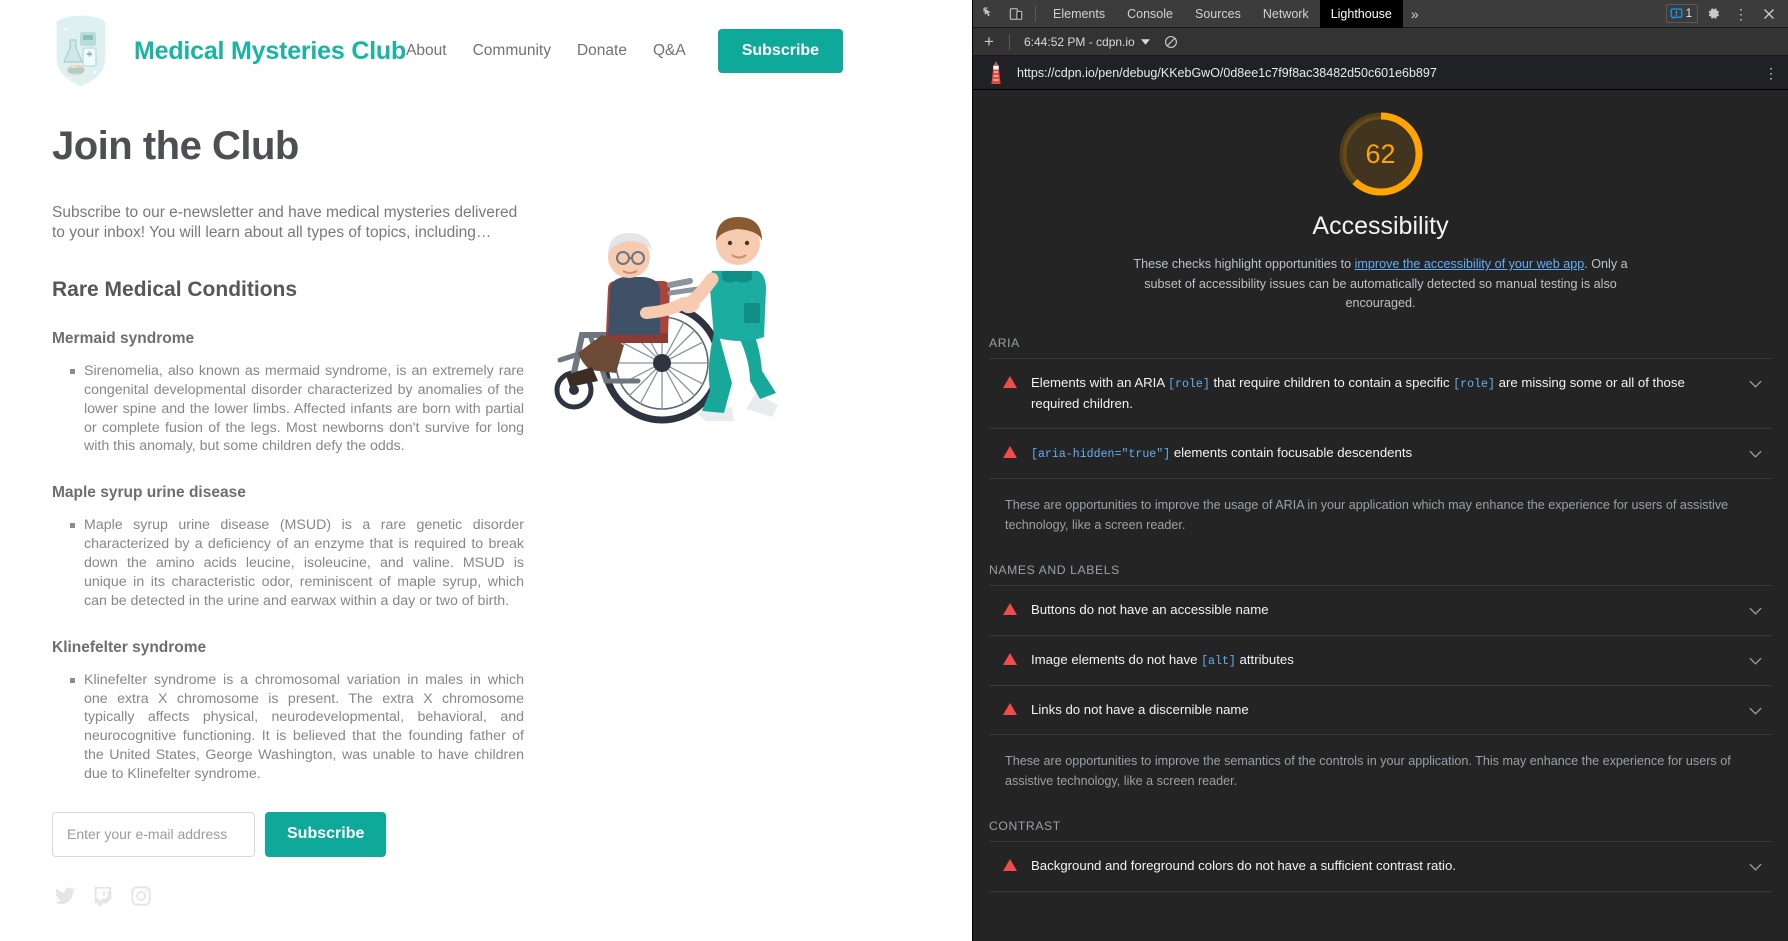 This screenshot has height=941, width=1788. Describe the element at coordinates (1171, 42) in the screenshot. I see `clear-no-entry-icon` at that location.